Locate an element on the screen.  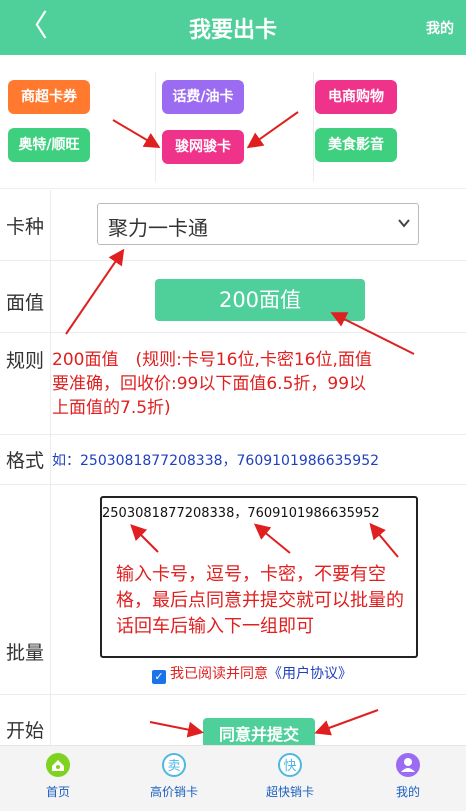
agree-text: 我已阅读并同意 is located at coordinates (219, 674).